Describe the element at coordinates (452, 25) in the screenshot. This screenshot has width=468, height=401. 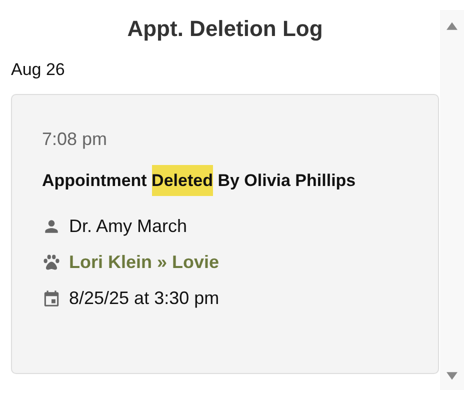
I see `scroll-up-icon` at that location.